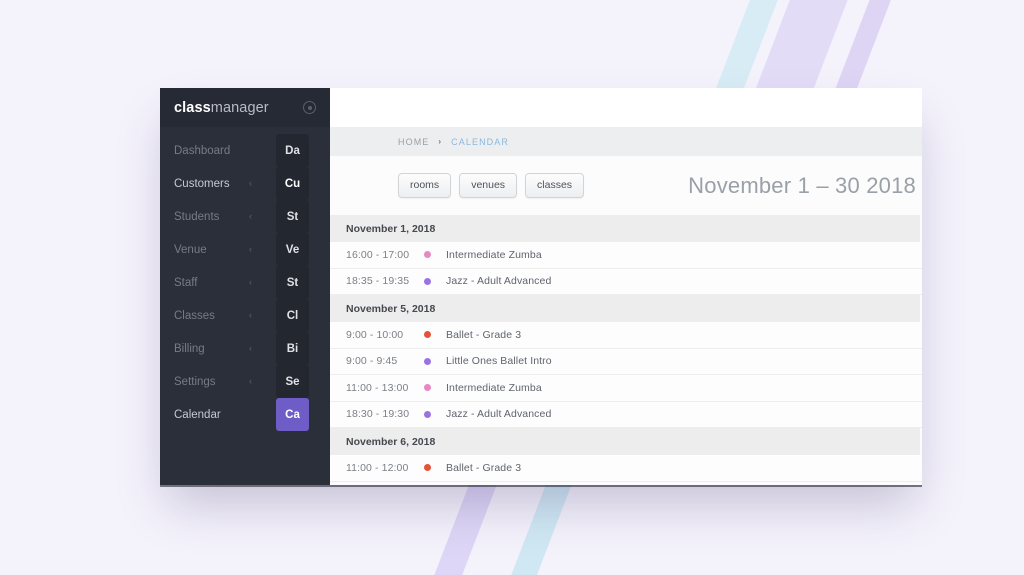 The image size is (1024, 575). I want to click on sidebar-item-badge: Bi, so click(292, 348).